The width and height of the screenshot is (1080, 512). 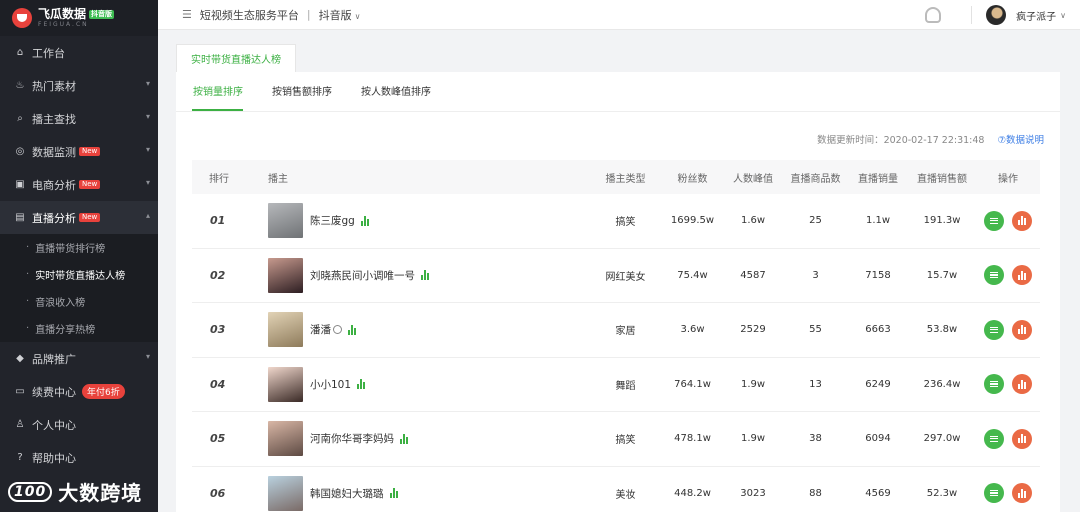 What do you see at coordinates (219, 179) in the screenshot?
I see `header-rank: 排行` at bounding box center [219, 179].